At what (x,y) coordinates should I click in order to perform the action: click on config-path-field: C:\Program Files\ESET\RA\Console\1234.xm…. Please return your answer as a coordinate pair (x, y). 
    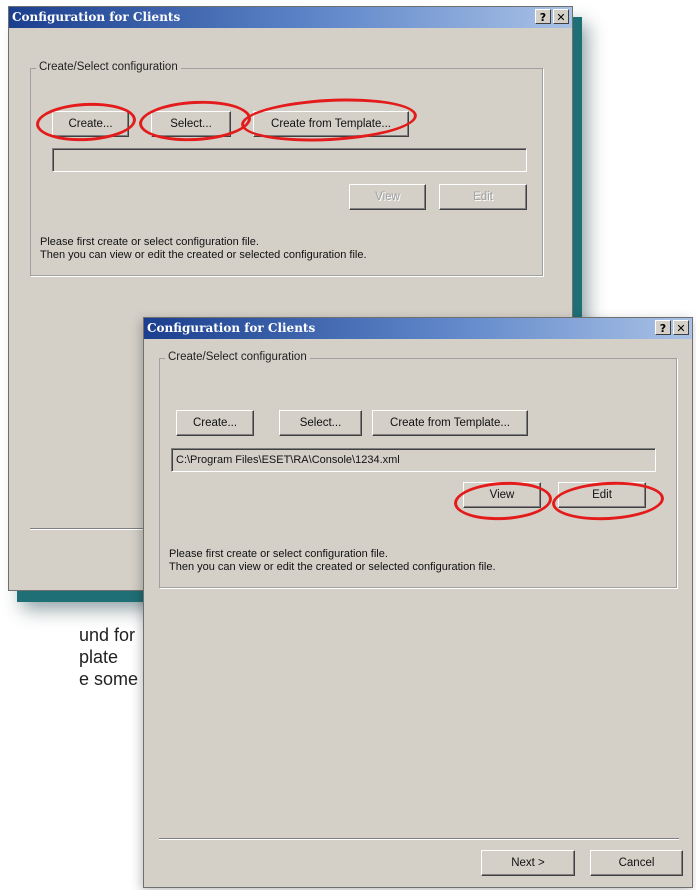
    Looking at the image, I should click on (413, 460).